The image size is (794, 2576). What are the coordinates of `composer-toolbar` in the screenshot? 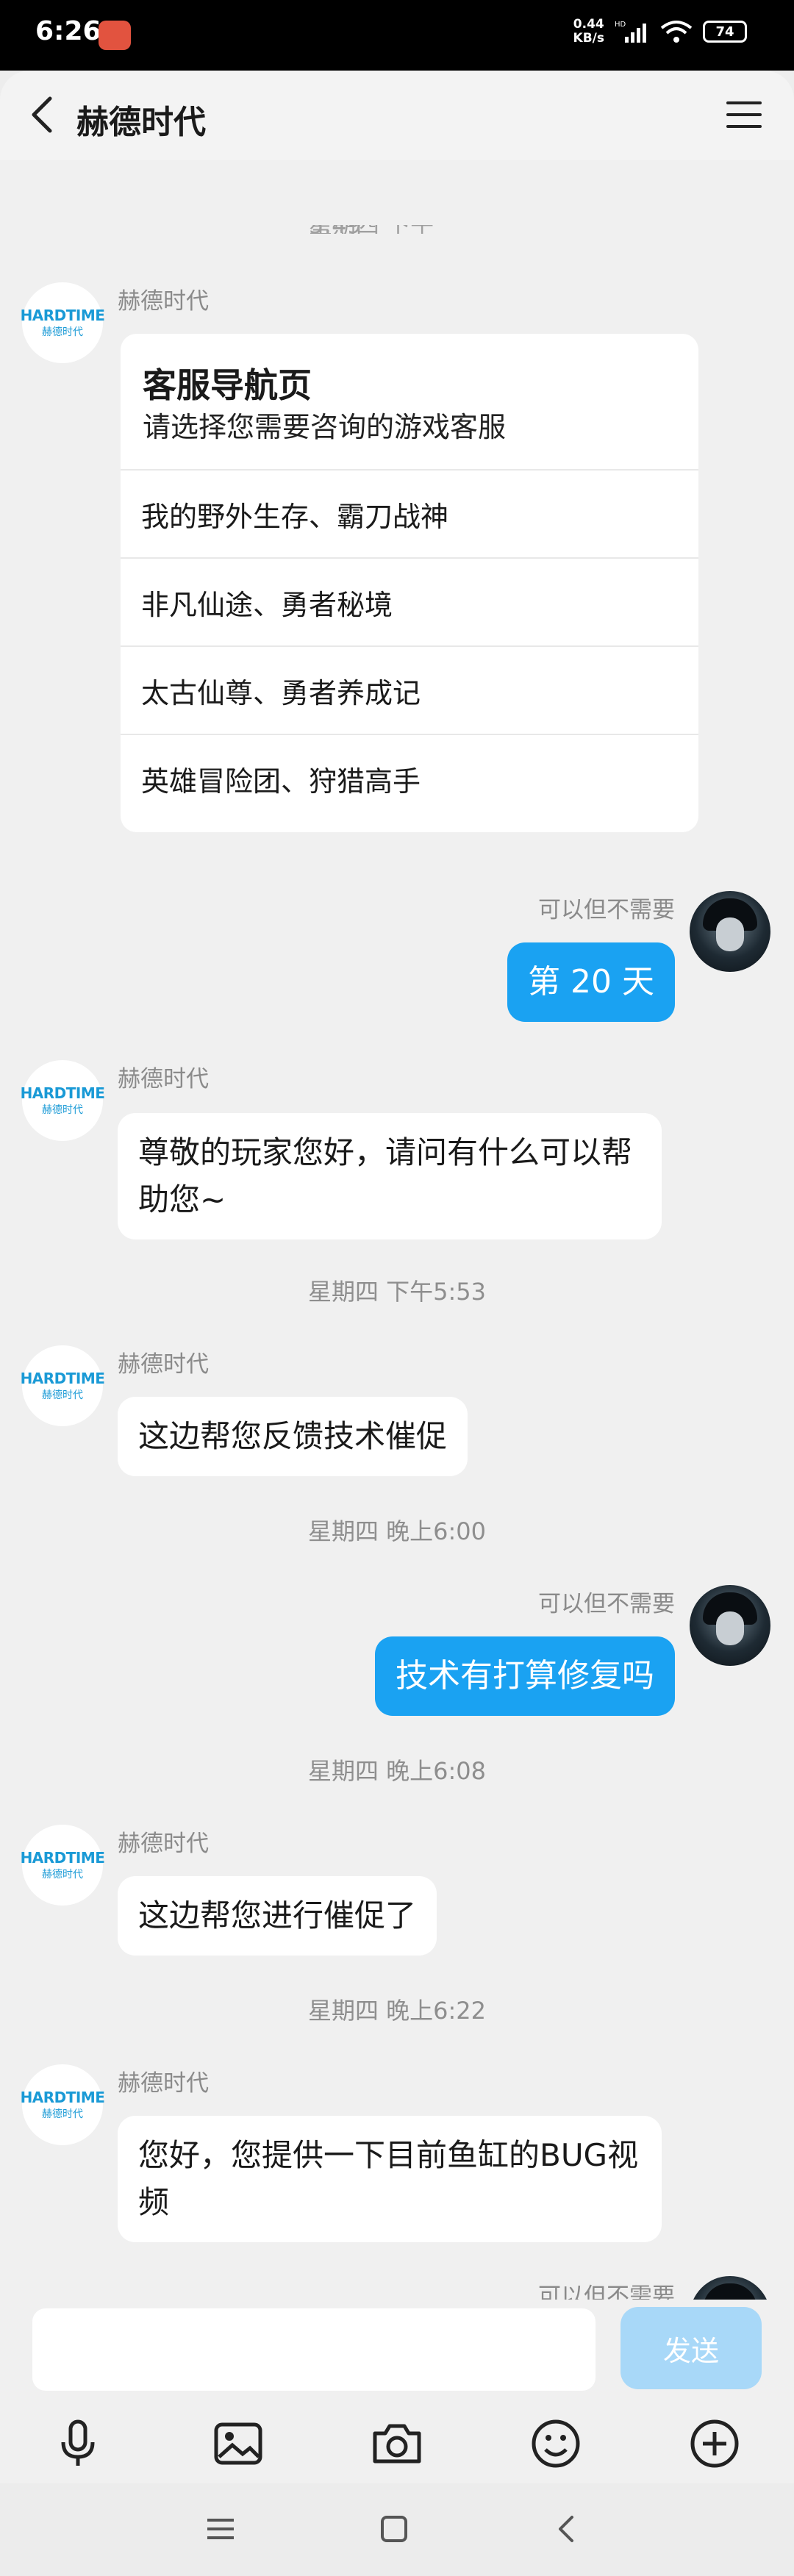 It's located at (397, 2443).